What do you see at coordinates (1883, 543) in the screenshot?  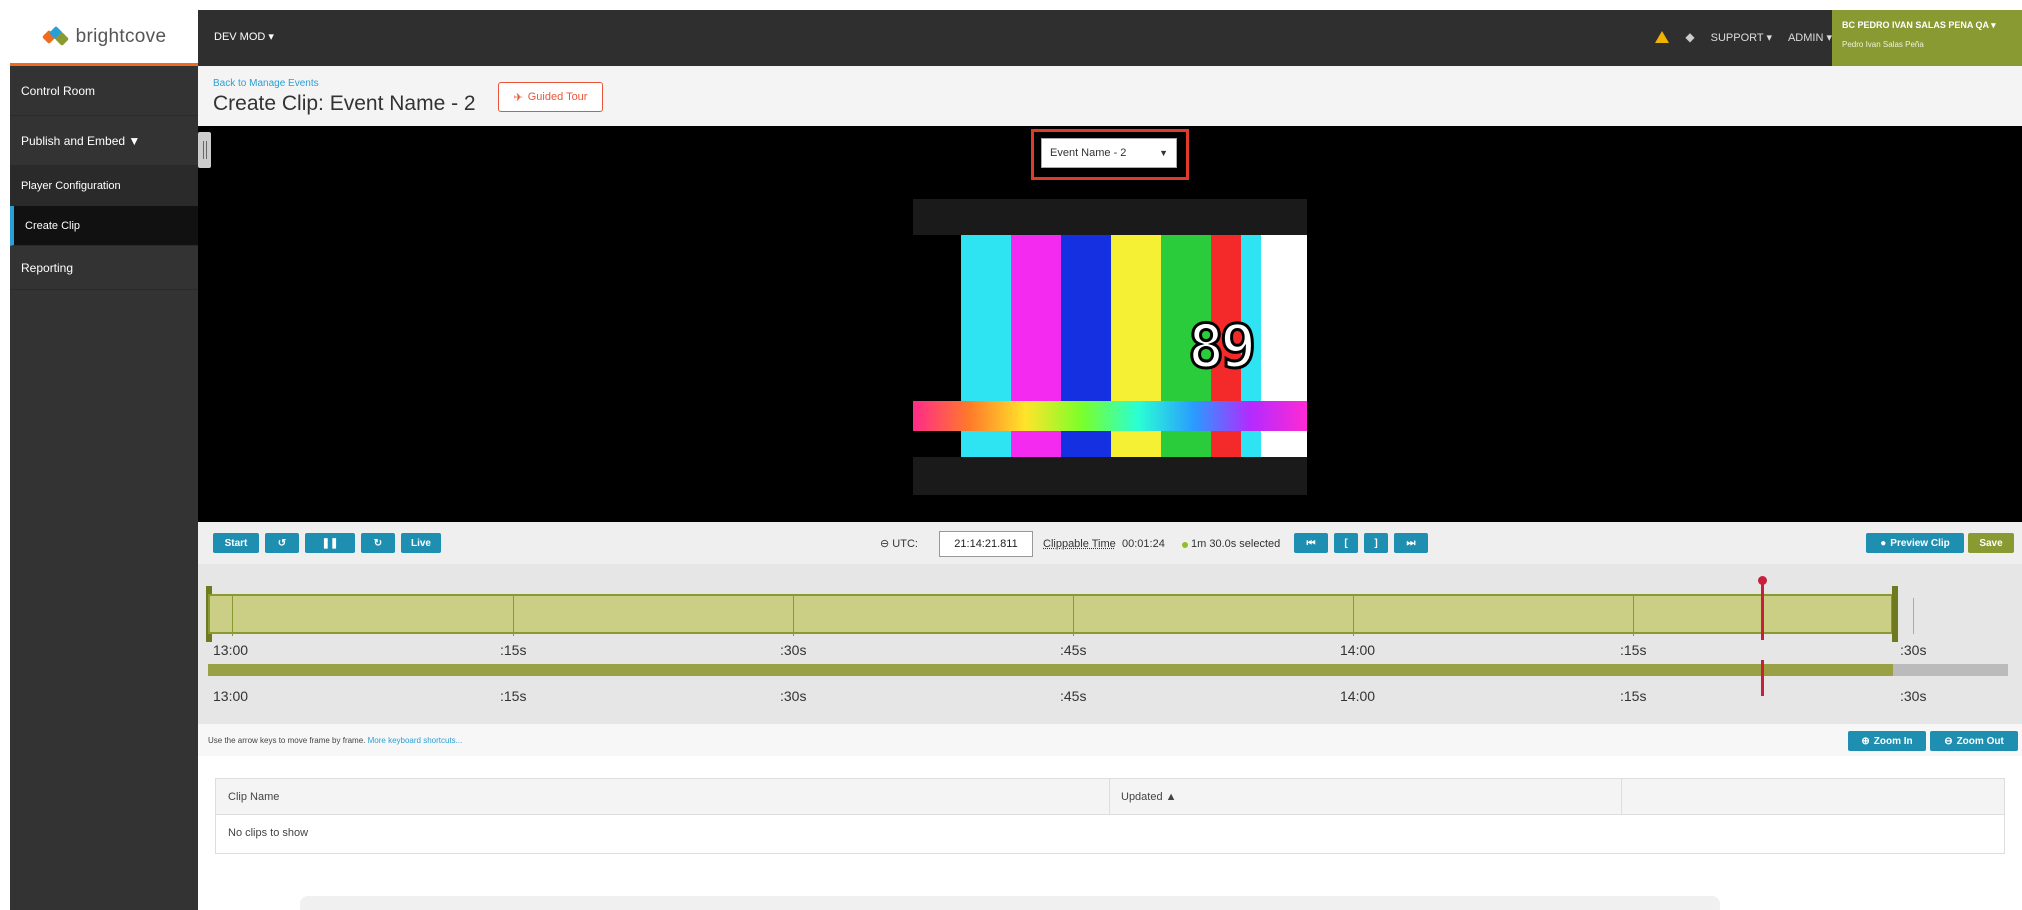 I see `play-icon: ●` at bounding box center [1883, 543].